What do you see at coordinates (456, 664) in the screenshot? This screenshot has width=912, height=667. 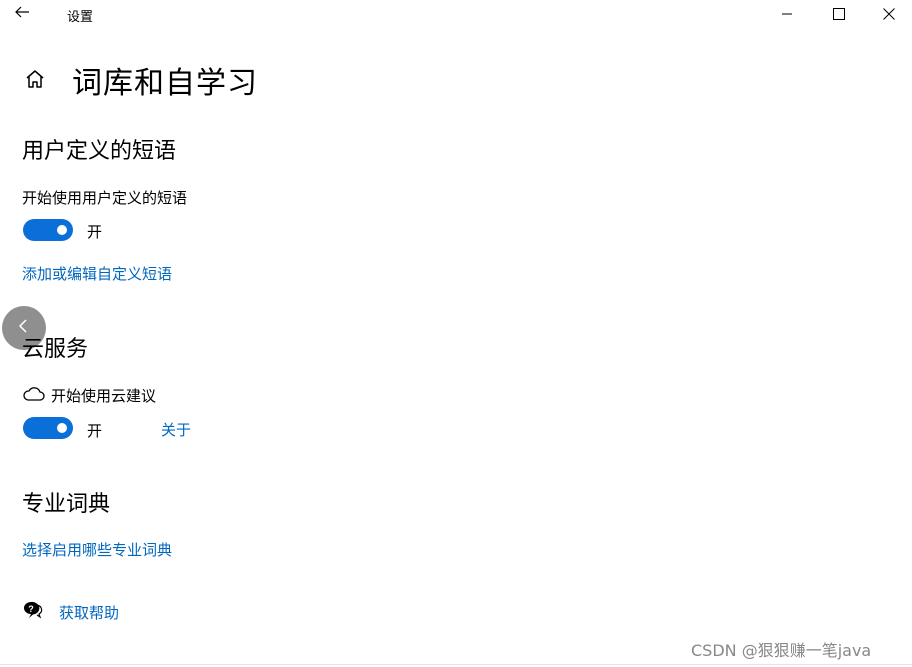 I see `bottom-divider` at bounding box center [456, 664].